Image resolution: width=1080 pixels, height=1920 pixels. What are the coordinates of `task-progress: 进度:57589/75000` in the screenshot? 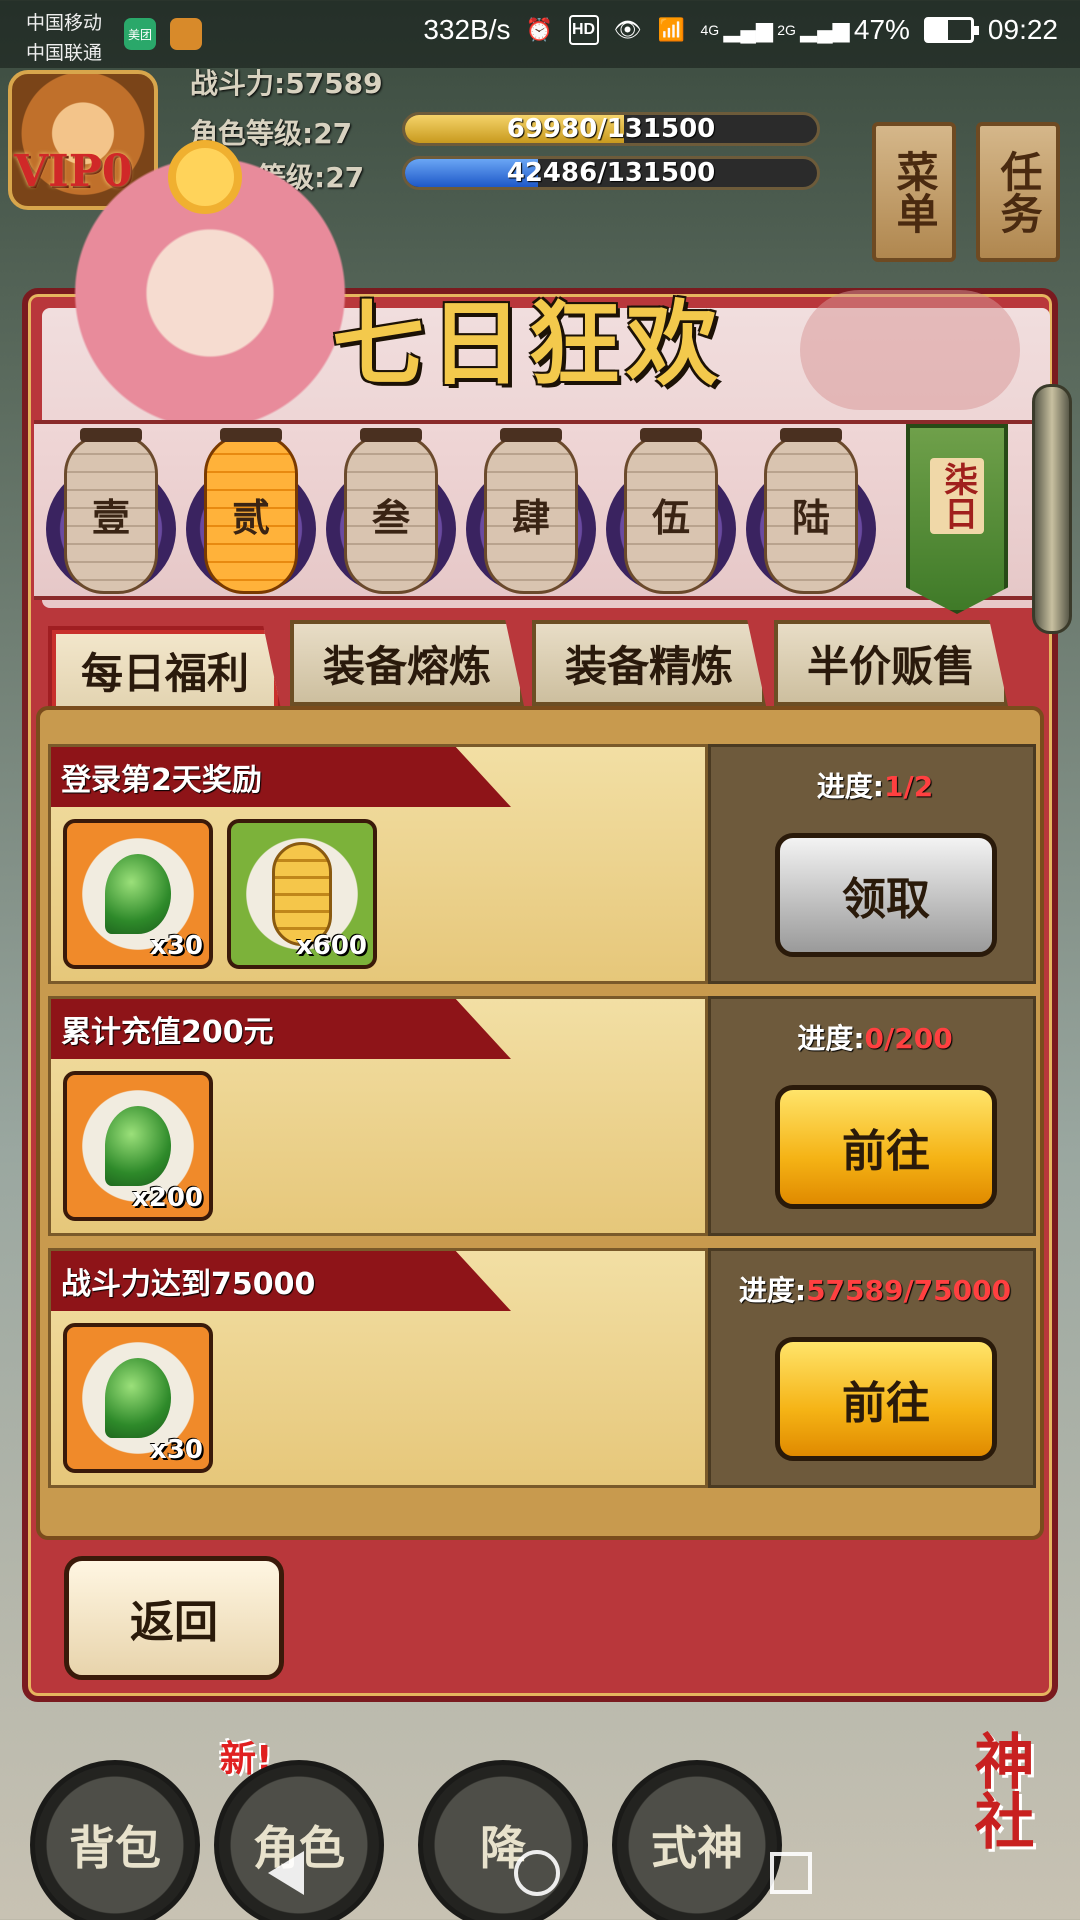 It's located at (875, 1289).